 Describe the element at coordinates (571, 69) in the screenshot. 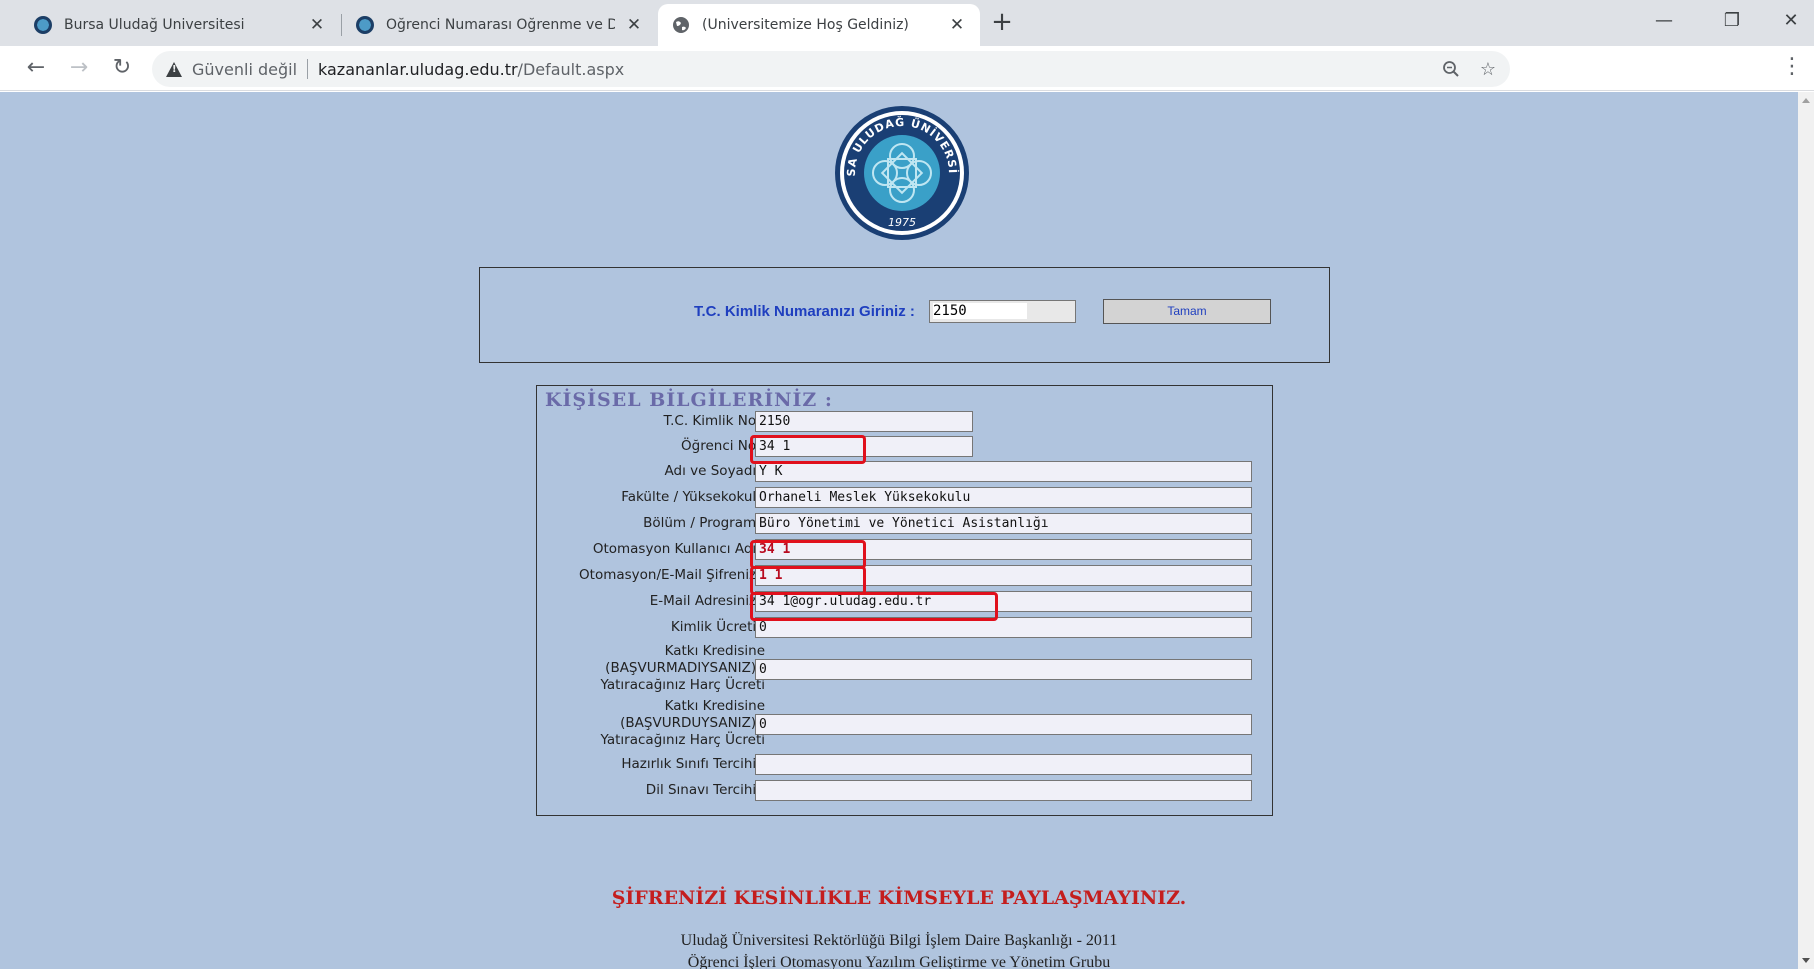

I see `url-path: /Default.aspx` at that location.